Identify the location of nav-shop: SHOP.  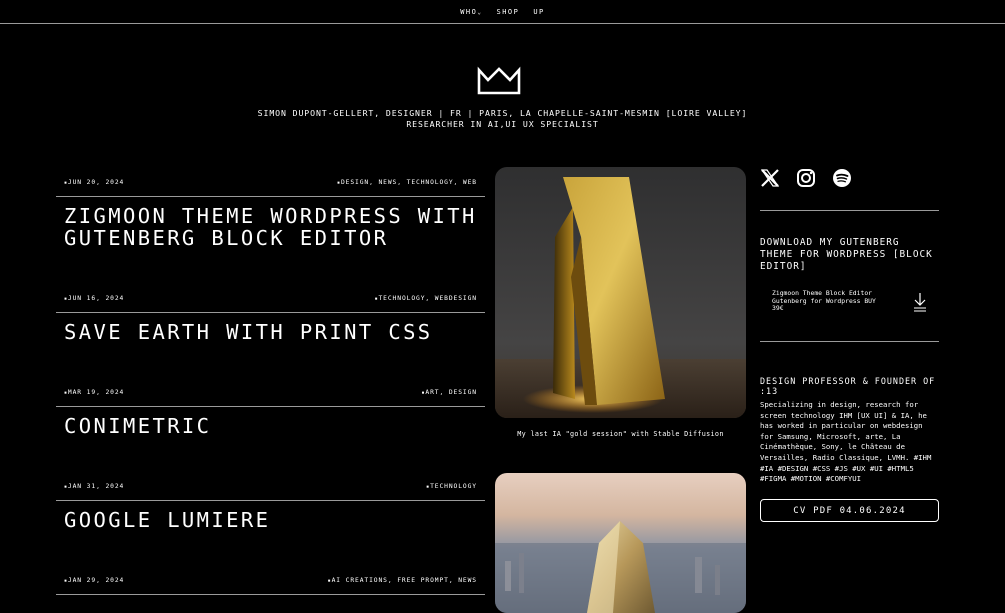
(507, 12).